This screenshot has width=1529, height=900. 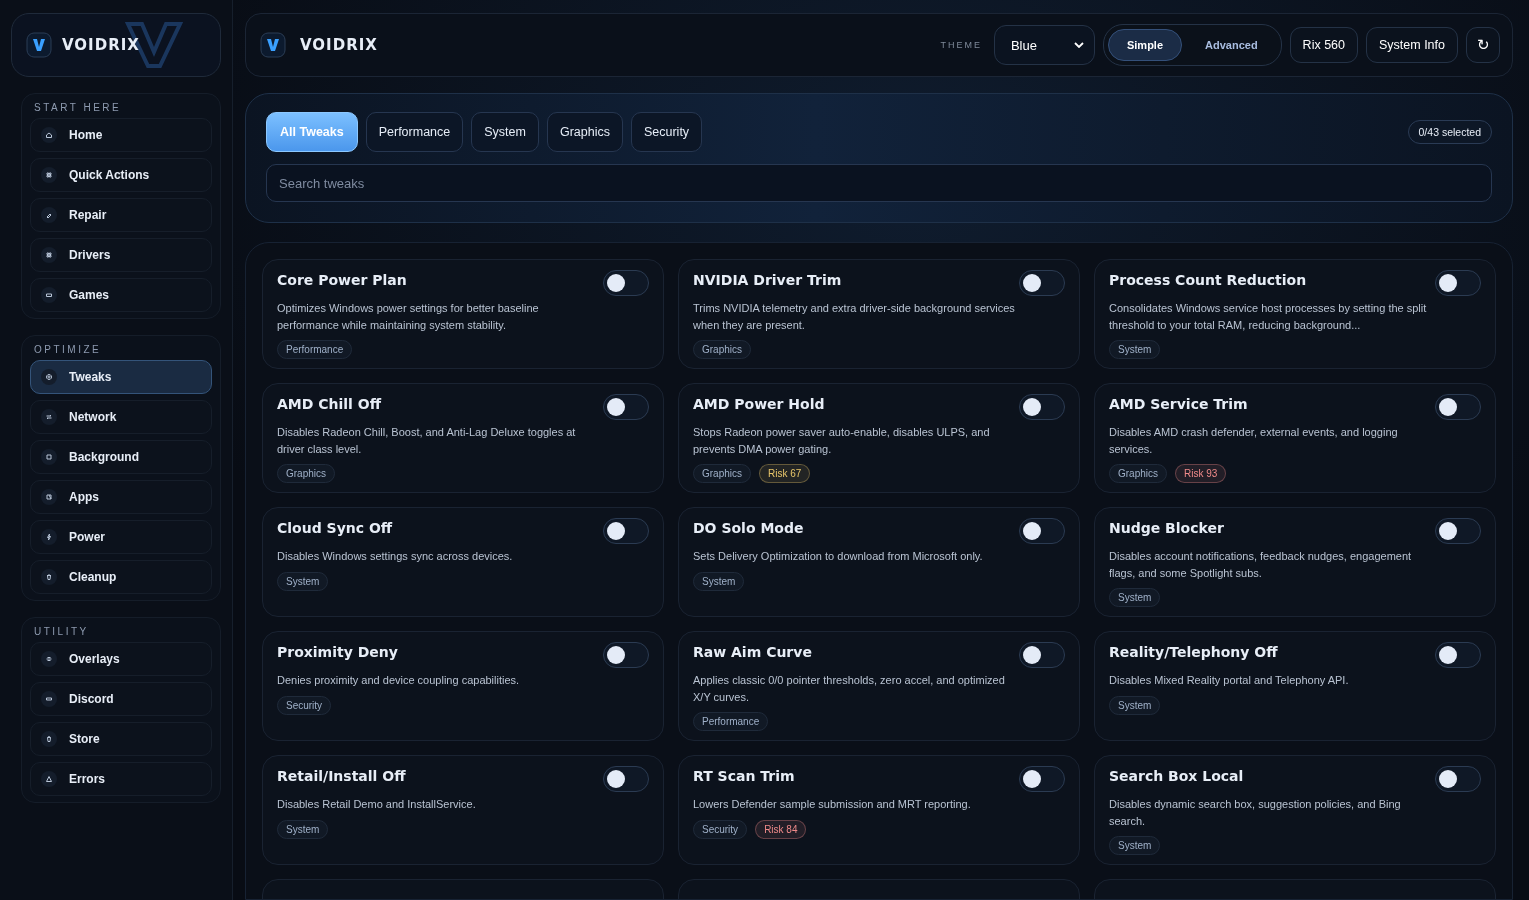 What do you see at coordinates (1178, 403) in the screenshot?
I see `tweak-title: AMD Service Trim` at bounding box center [1178, 403].